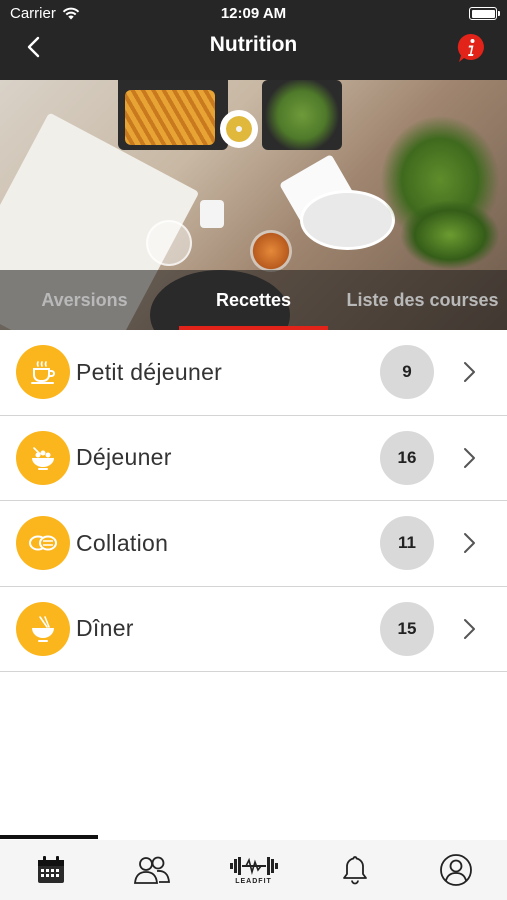 The image size is (507, 900). I want to click on sauce-bowl-image, so click(239, 129).